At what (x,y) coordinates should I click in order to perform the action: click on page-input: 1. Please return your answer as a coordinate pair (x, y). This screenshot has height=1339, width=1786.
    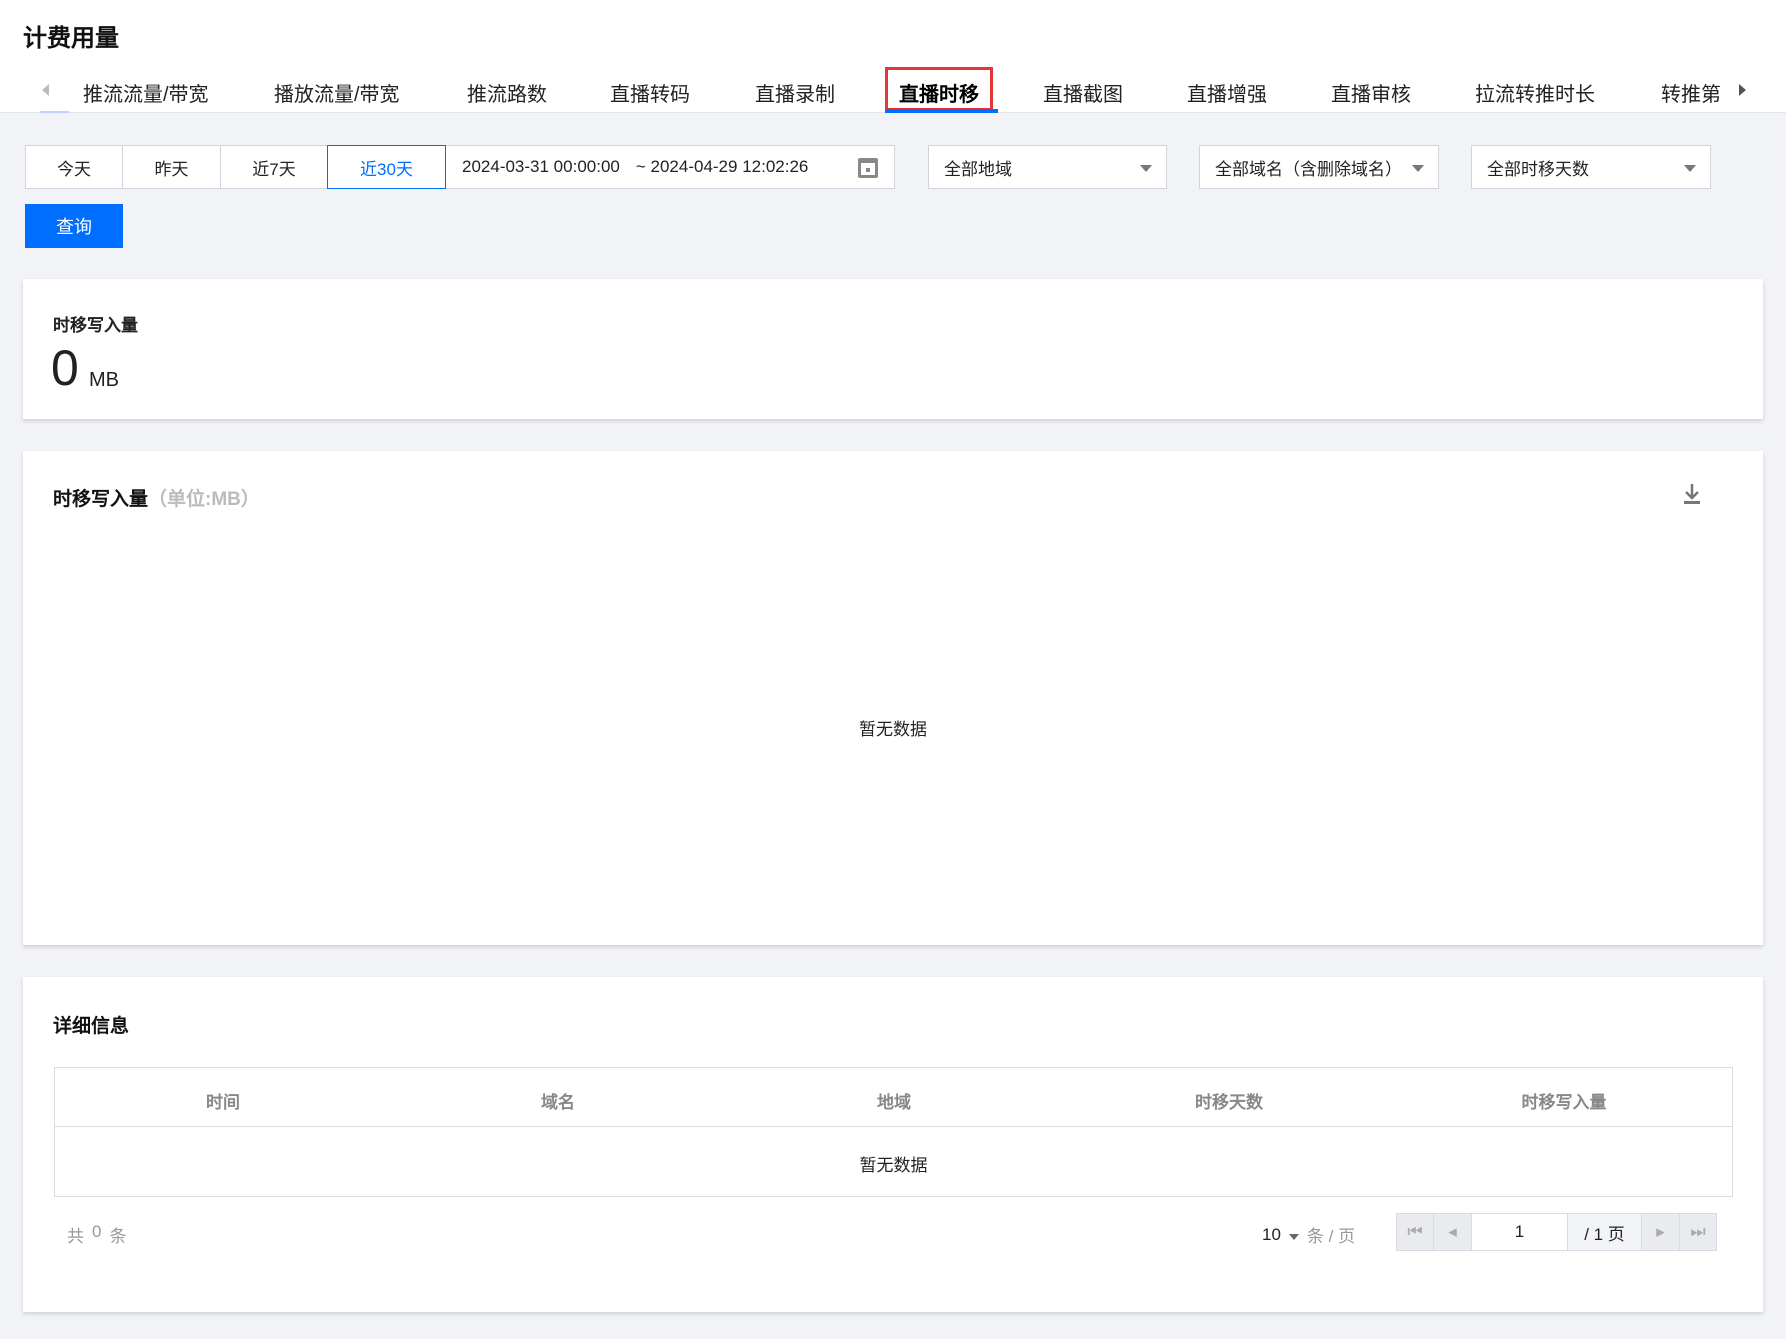
    Looking at the image, I should click on (1519, 1232).